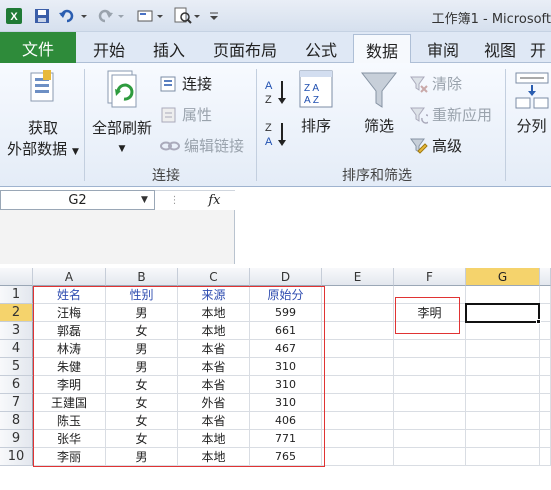 The width and height of the screenshot is (551, 490). Describe the element at coordinates (111, 16) in the screenshot. I see `redo-icon` at that location.